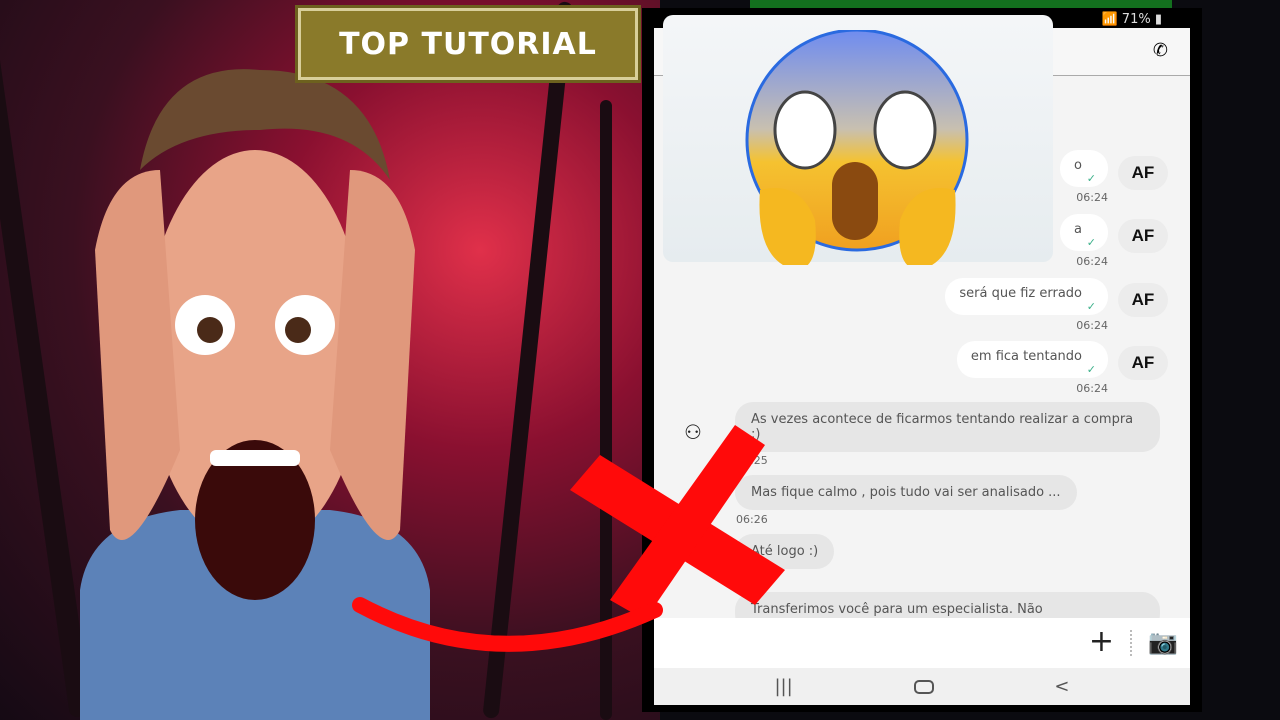  What do you see at coordinates (783, 686) in the screenshot?
I see `recent-apps-icon: |||` at bounding box center [783, 686].